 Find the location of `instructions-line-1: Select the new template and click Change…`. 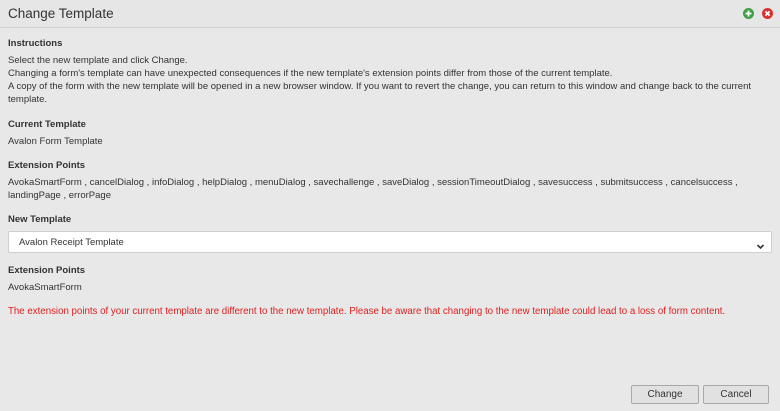

instructions-line-1: Select the new template and click Change… is located at coordinates (98, 60).